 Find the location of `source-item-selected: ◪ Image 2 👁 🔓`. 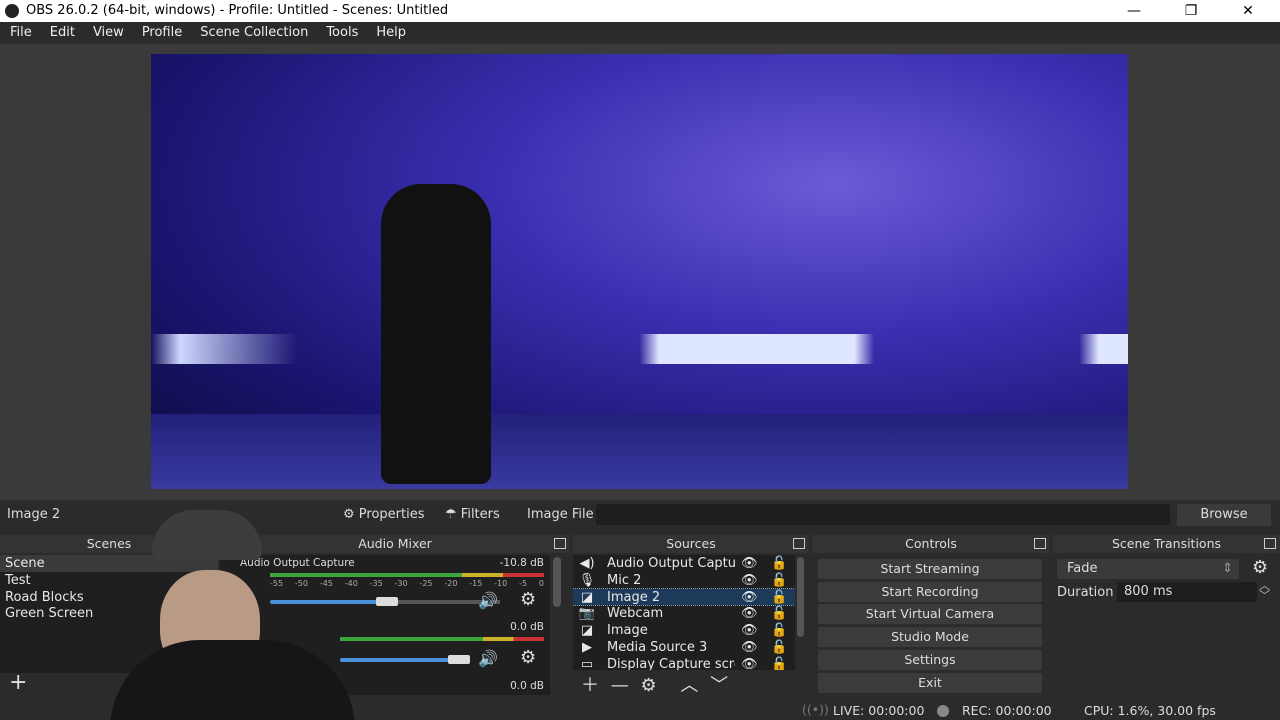

source-item-selected: ◪ Image 2 👁 🔓 is located at coordinates (684, 597).